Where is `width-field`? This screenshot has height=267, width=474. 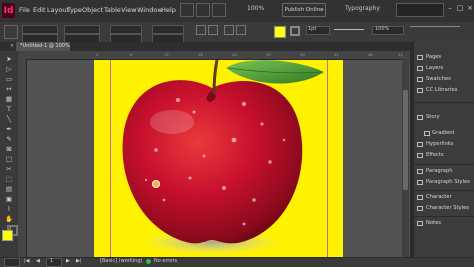 width-field is located at coordinates (82, 29).